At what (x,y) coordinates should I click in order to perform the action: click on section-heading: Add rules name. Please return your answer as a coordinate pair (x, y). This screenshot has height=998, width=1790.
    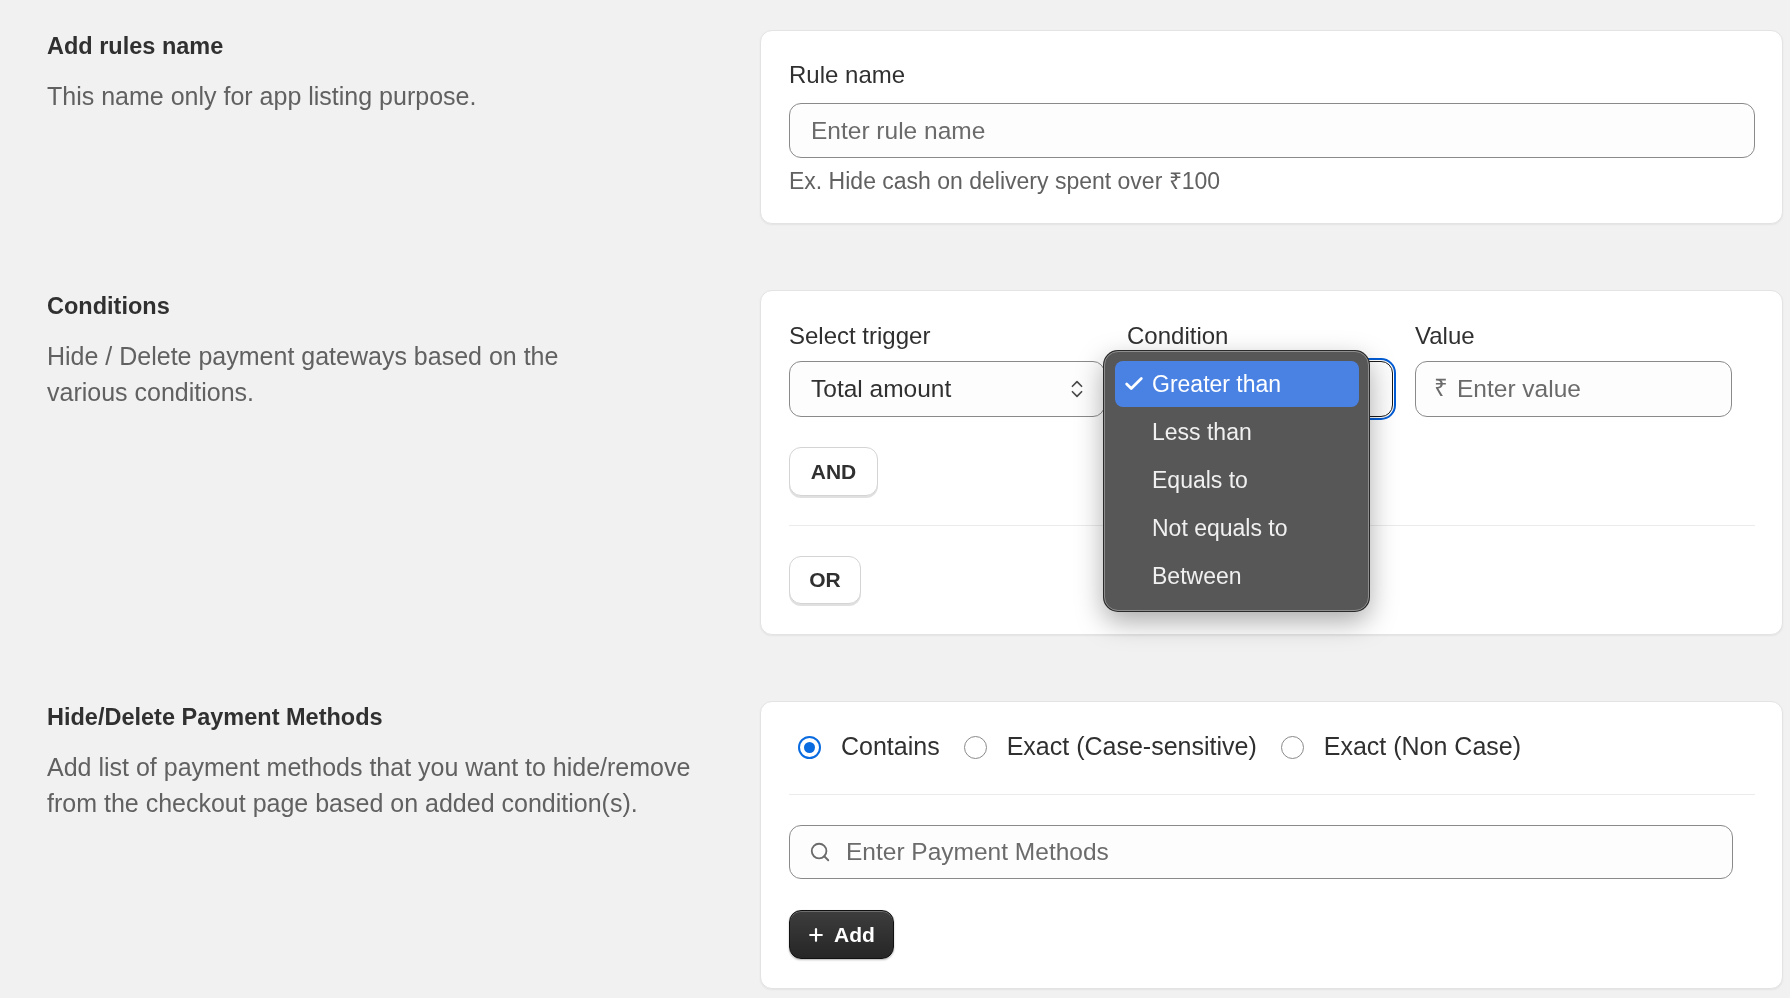
    Looking at the image, I should click on (135, 46).